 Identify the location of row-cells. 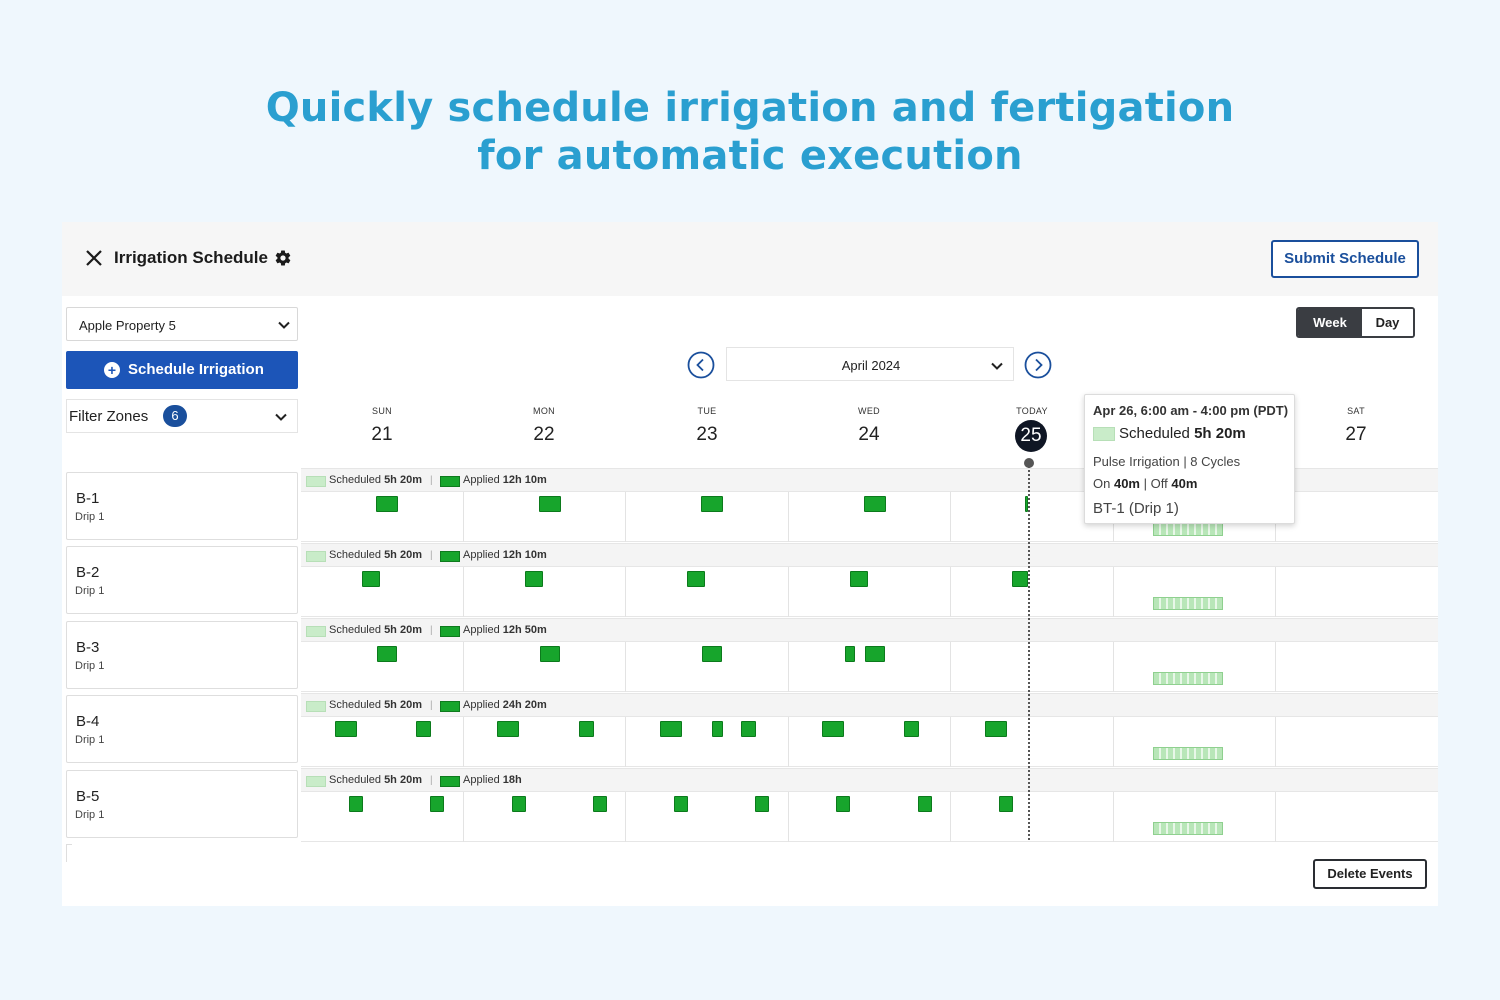
(869, 817).